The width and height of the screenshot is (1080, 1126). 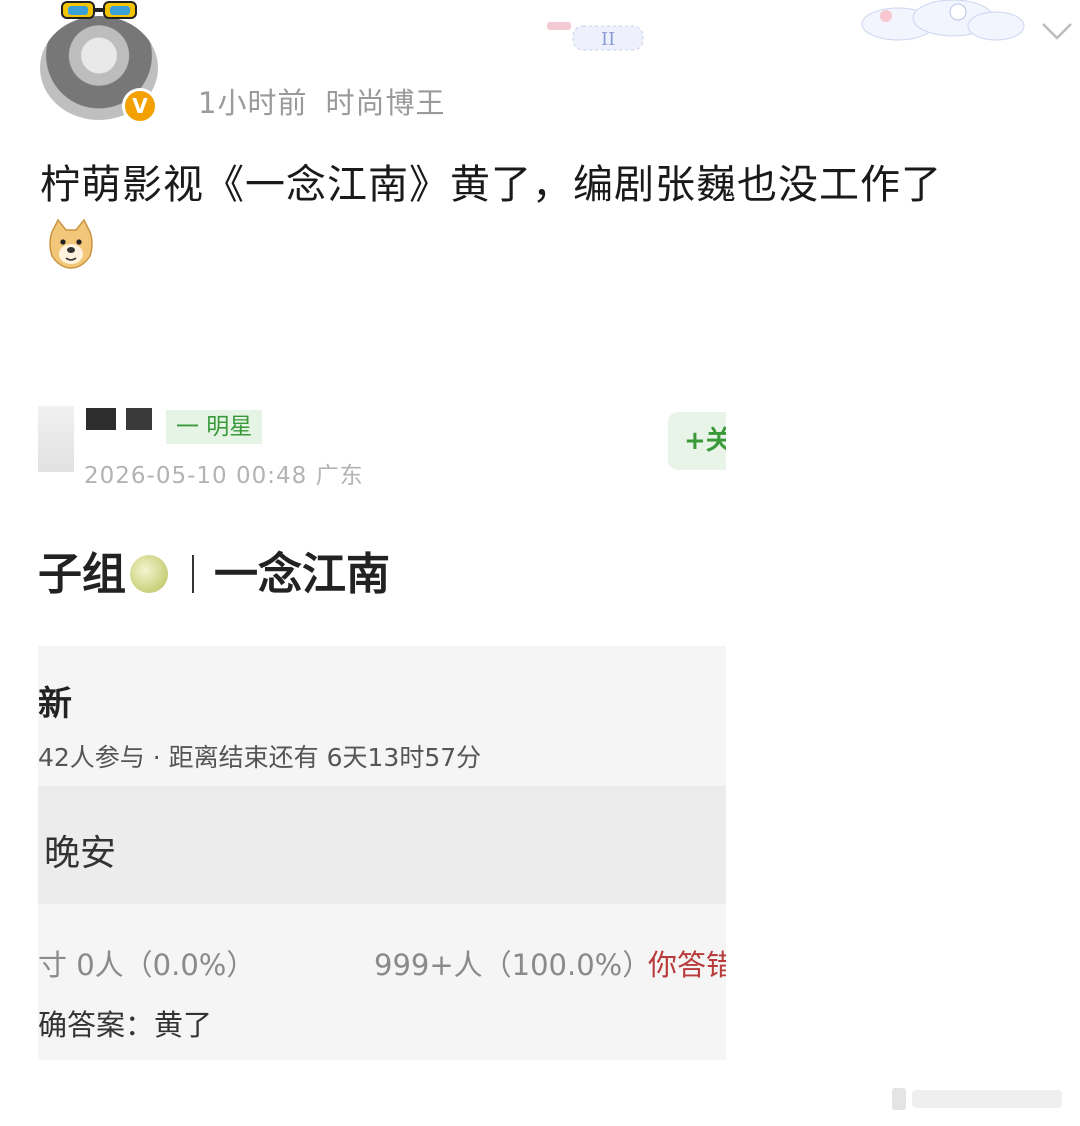 I want to click on svg-text: II, so click(x=608, y=39).